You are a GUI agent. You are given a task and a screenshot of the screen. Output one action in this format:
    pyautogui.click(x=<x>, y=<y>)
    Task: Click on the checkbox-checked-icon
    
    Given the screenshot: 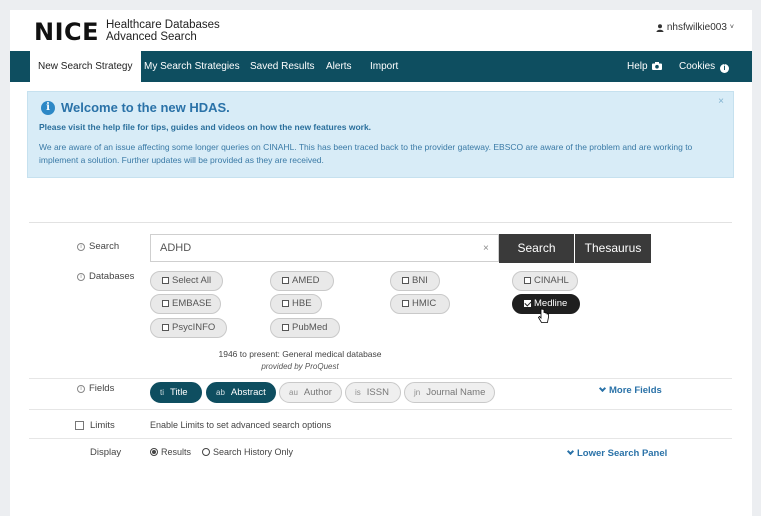 What is the action you would take?
    pyautogui.click(x=527, y=303)
    